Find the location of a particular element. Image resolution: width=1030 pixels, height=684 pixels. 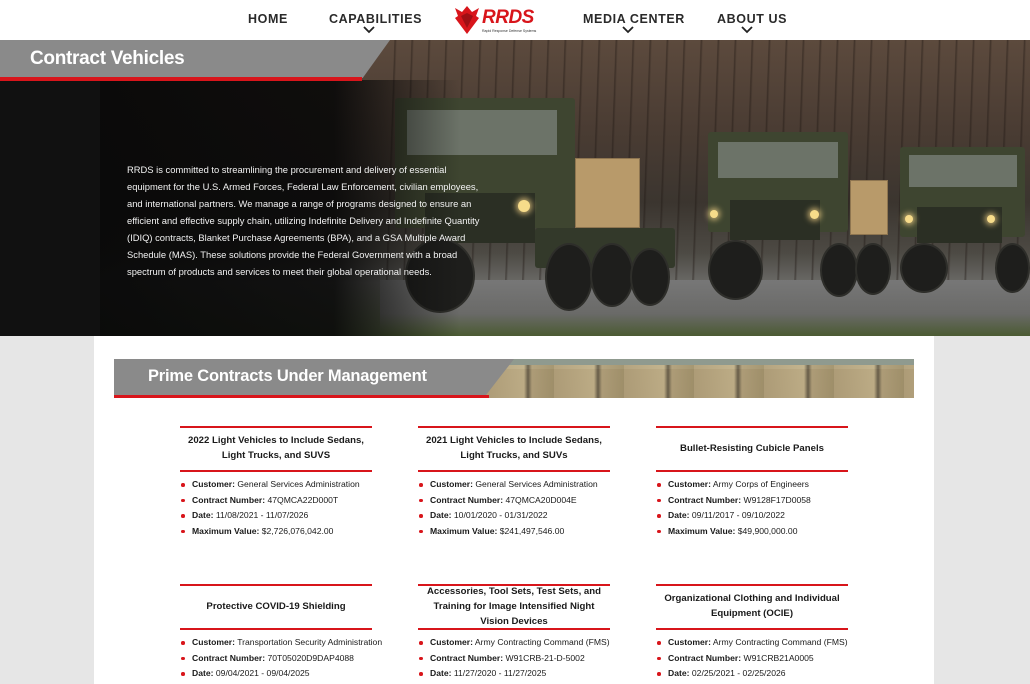

detail-contract-number: Contract Number: W9128F17D0058 is located at coordinates (733, 501).